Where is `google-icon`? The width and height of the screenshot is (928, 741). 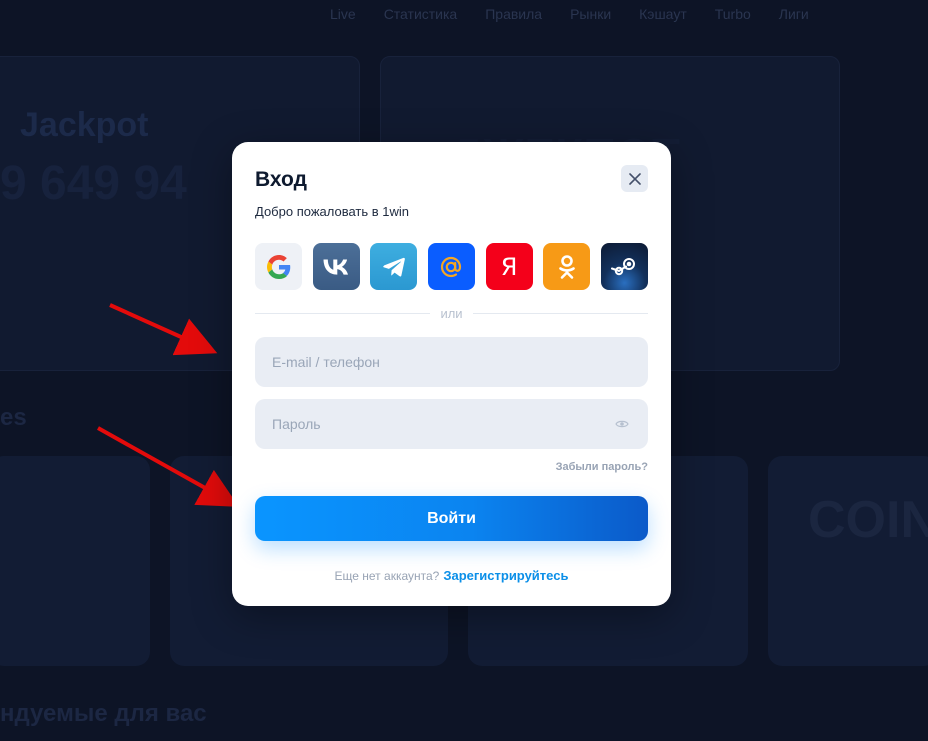 google-icon is located at coordinates (278, 266).